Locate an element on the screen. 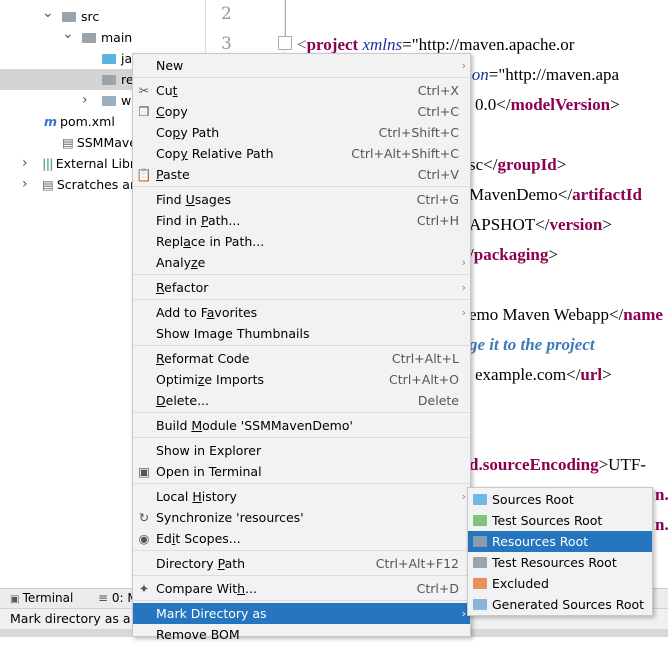 The height and width of the screenshot is (645, 668). menu-item-label: Local History is located at coordinates (196, 496).